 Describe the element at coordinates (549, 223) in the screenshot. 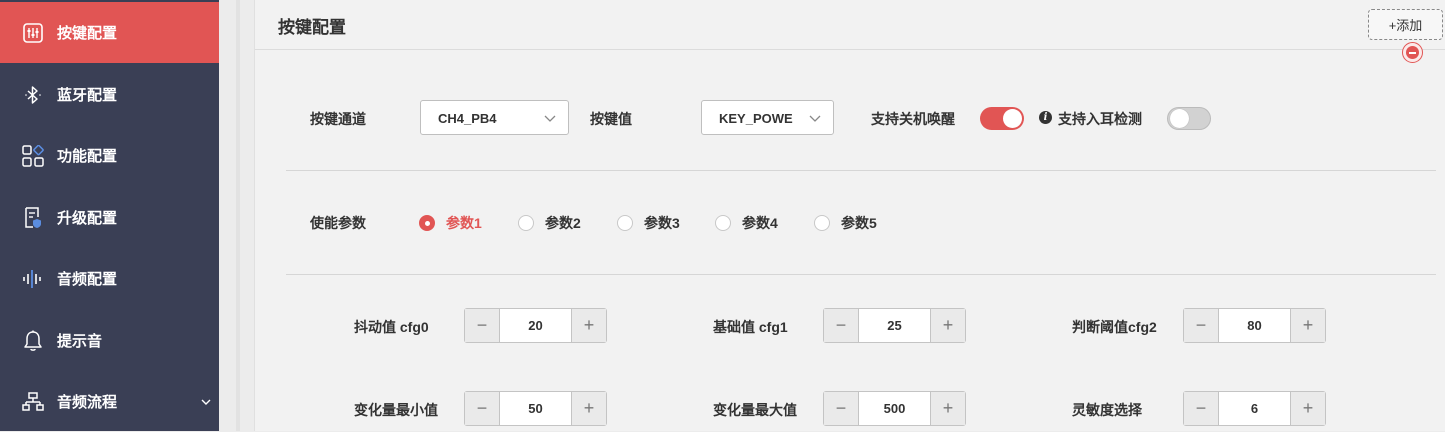

I see `param-radio-2: 参数2` at that location.